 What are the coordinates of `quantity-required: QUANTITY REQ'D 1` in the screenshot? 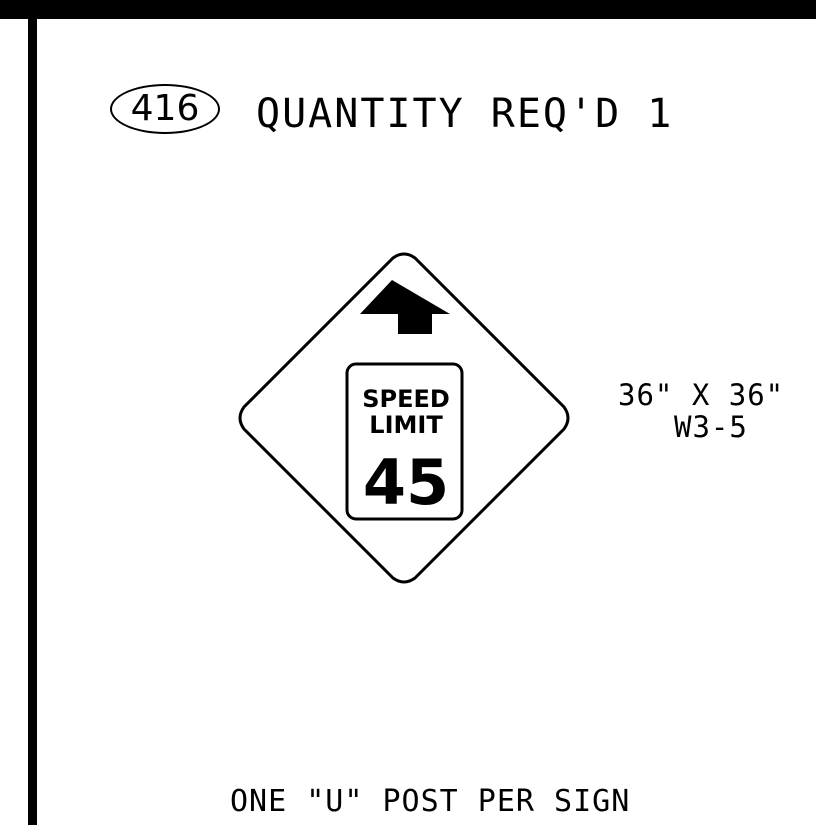 It's located at (464, 114).